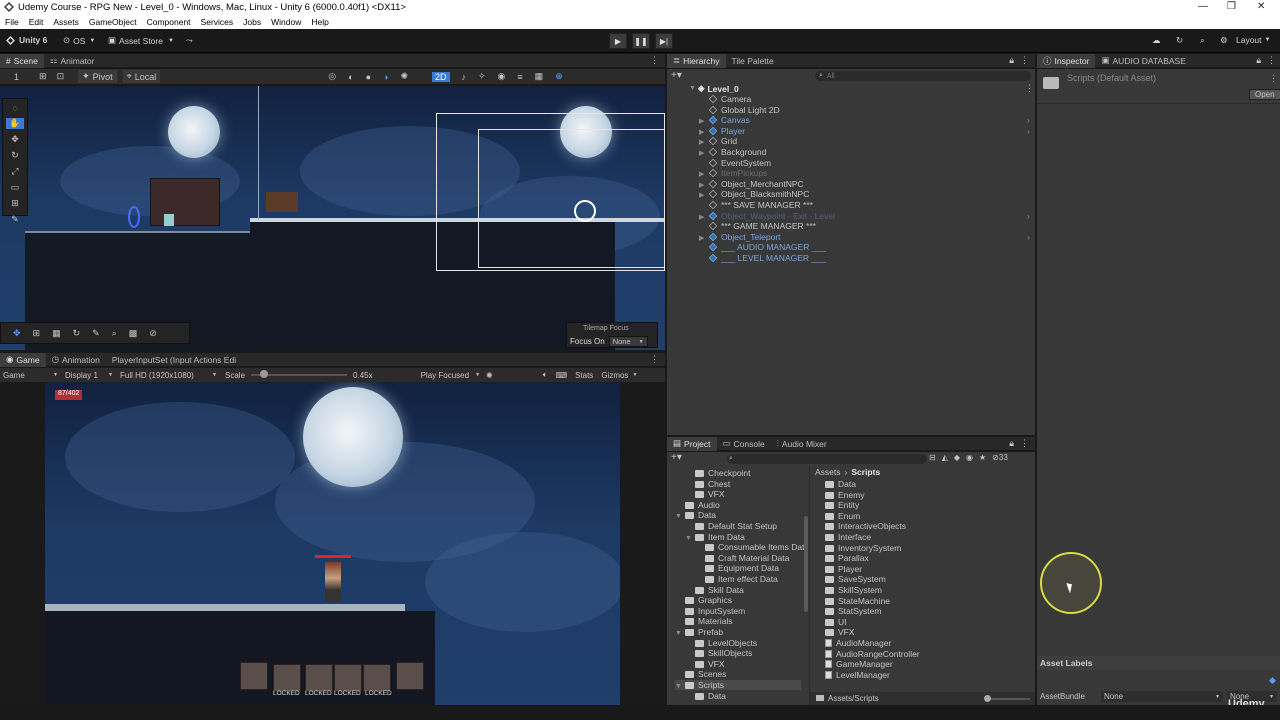 The height and width of the screenshot is (720, 1280). What do you see at coordinates (1224, 40) in the screenshot?
I see `settings-icon: ⚙` at bounding box center [1224, 40].